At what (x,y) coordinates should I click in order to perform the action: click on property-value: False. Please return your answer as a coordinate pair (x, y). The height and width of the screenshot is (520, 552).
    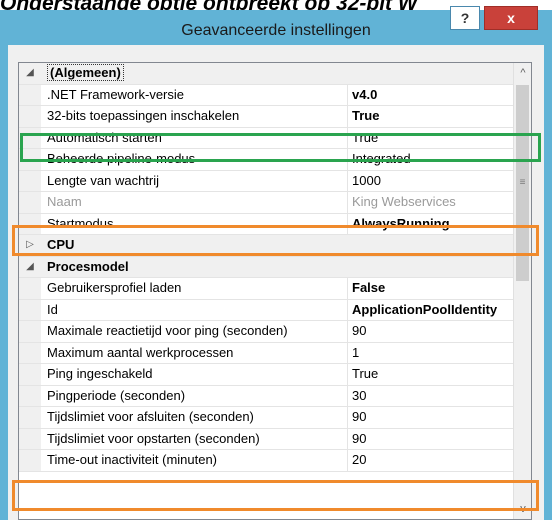
    Looking at the image, I should click on (430, 288).